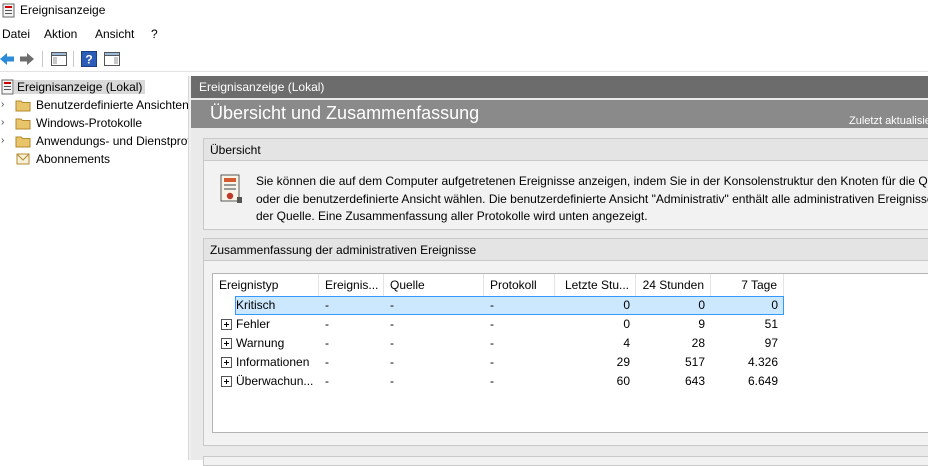  What do you see at coordinates (80, 87) in the screenshot?
I see `tree-item-label: Ereignisanzeige (Lokal)` at bounding box center [80, 87].